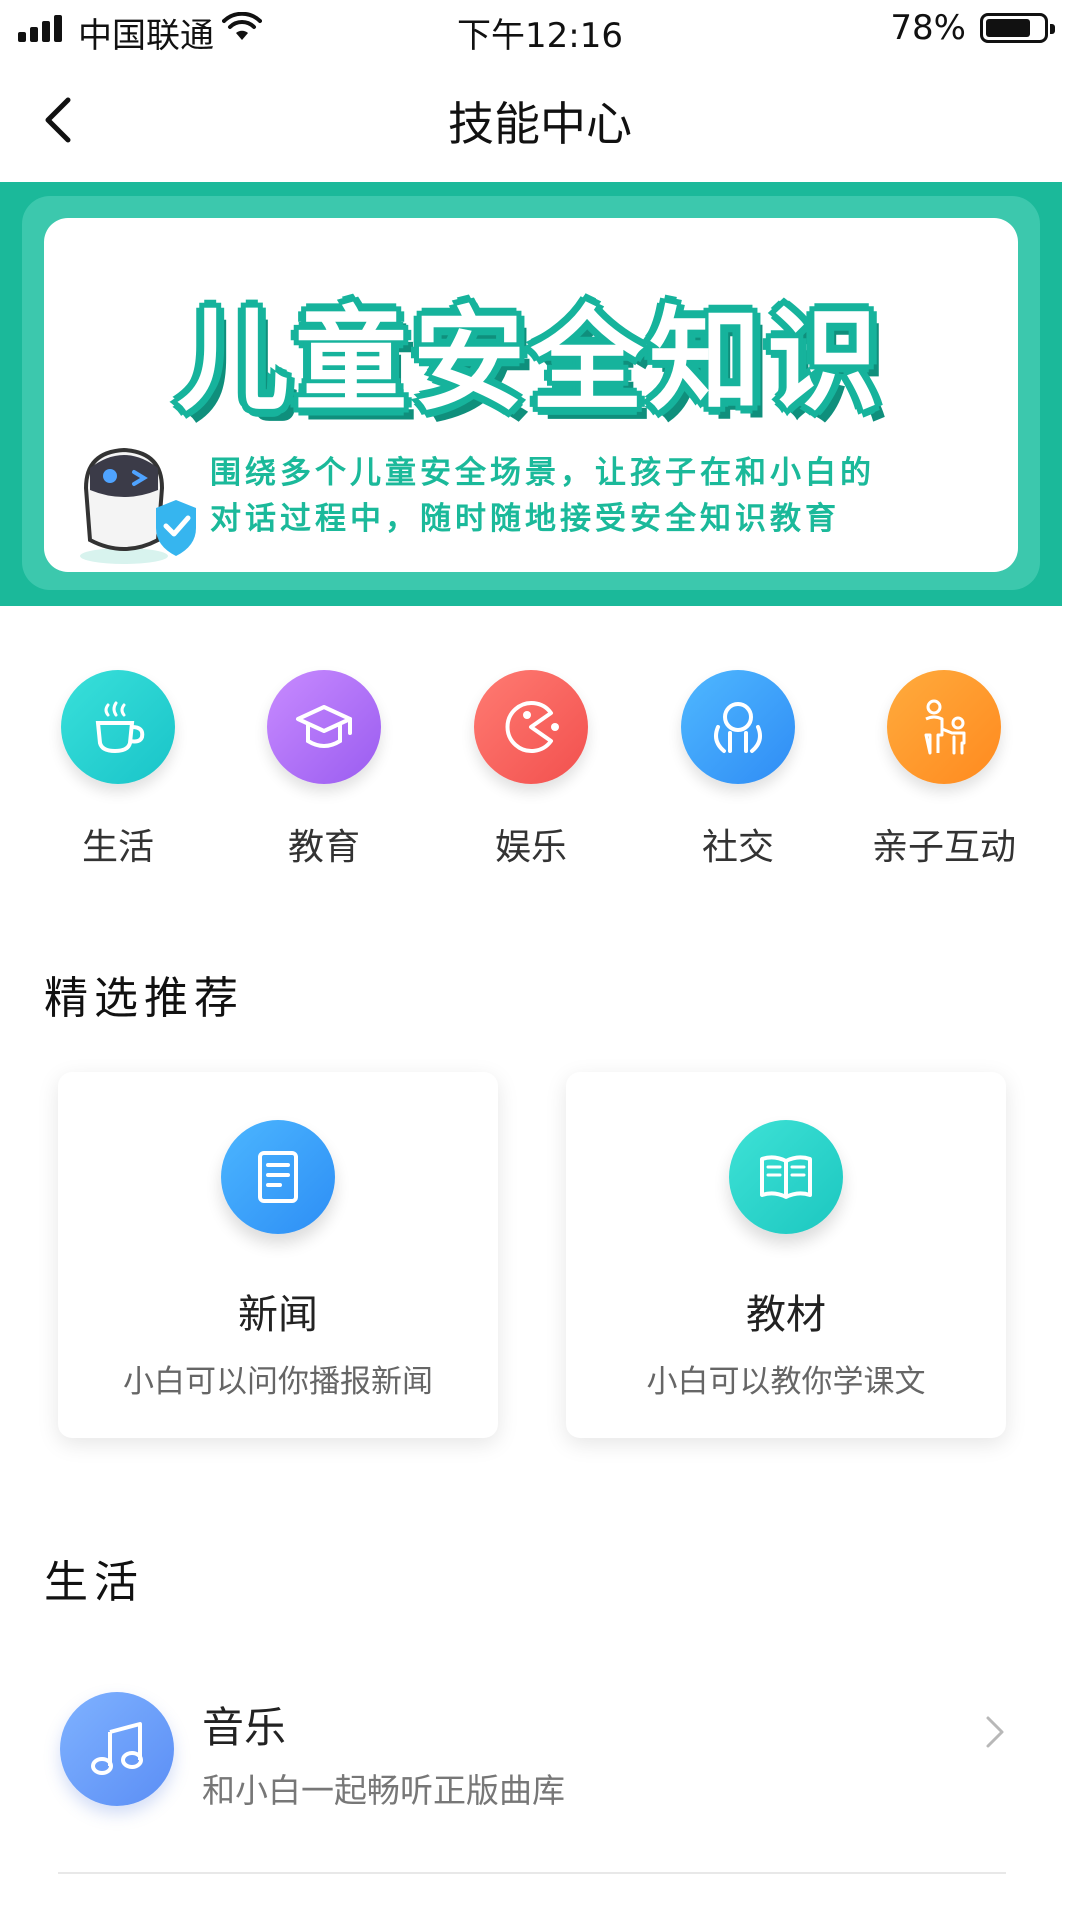  Describe the element at coordinates (928, 28) in the screenshot. I see `battery-percentage: 78%` at that location.